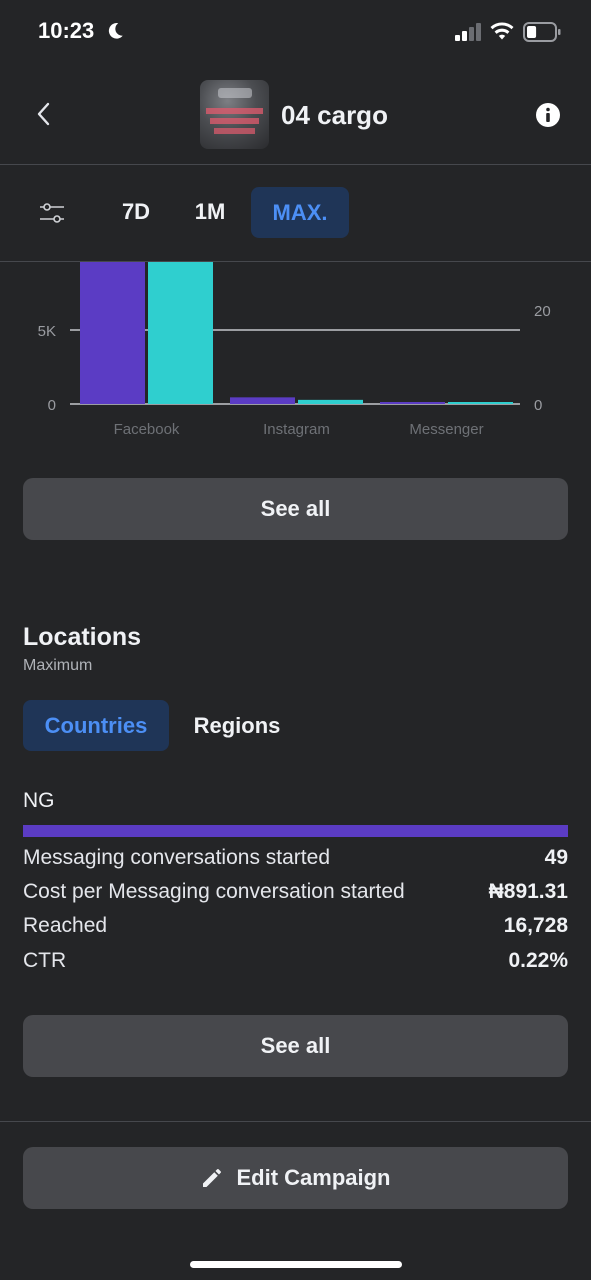 The image size is (591, 1280). I want to click on locations-see-all-button: See all, so click(295, 1046).